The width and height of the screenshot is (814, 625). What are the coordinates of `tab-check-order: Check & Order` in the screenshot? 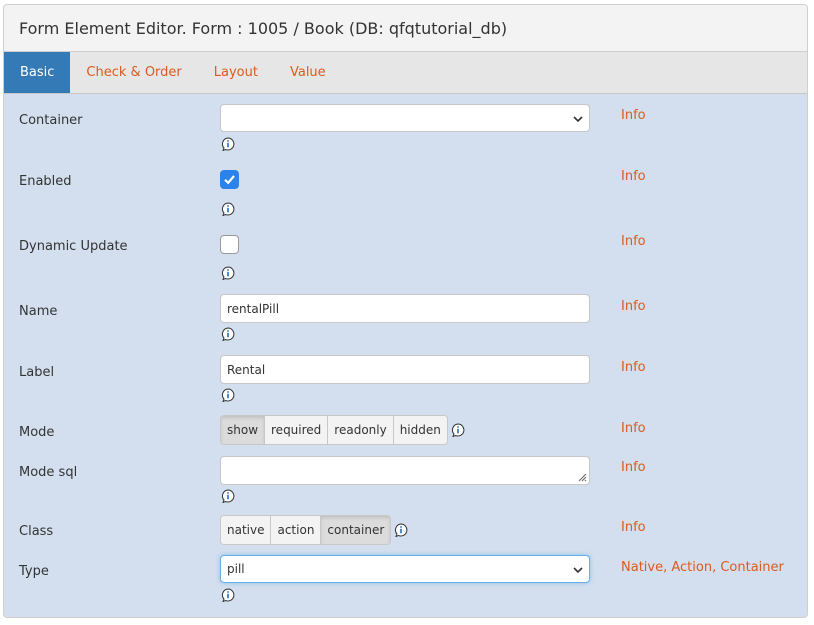 It's located at (133, 72).